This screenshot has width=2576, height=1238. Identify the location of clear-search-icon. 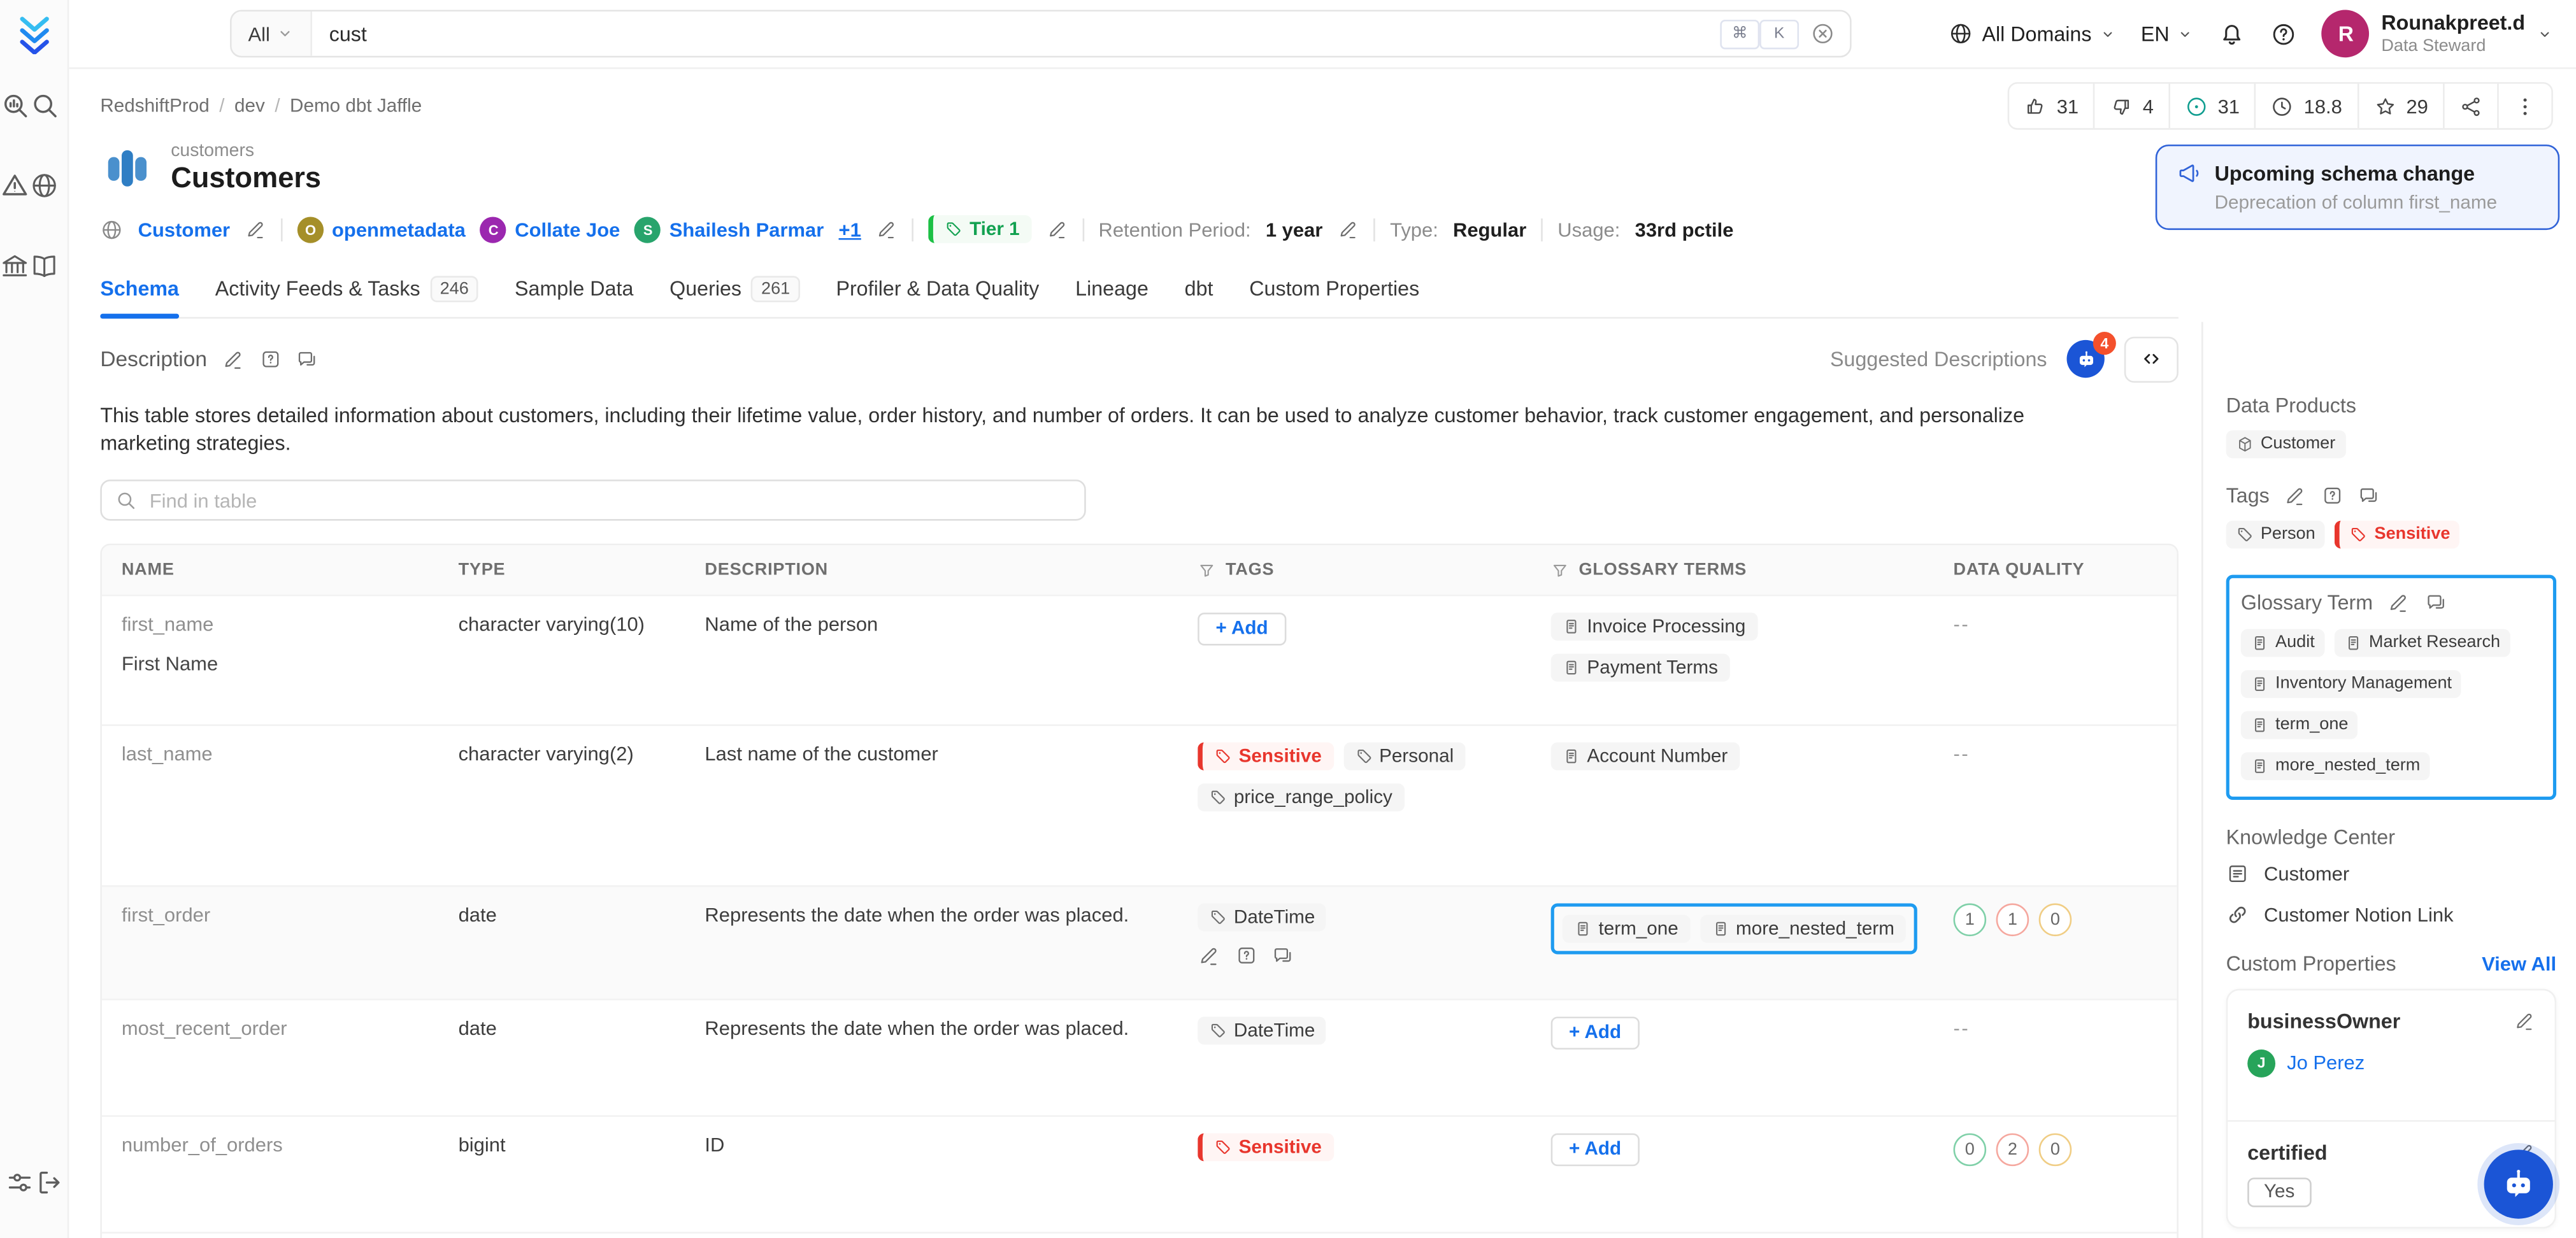
(1822, 34).